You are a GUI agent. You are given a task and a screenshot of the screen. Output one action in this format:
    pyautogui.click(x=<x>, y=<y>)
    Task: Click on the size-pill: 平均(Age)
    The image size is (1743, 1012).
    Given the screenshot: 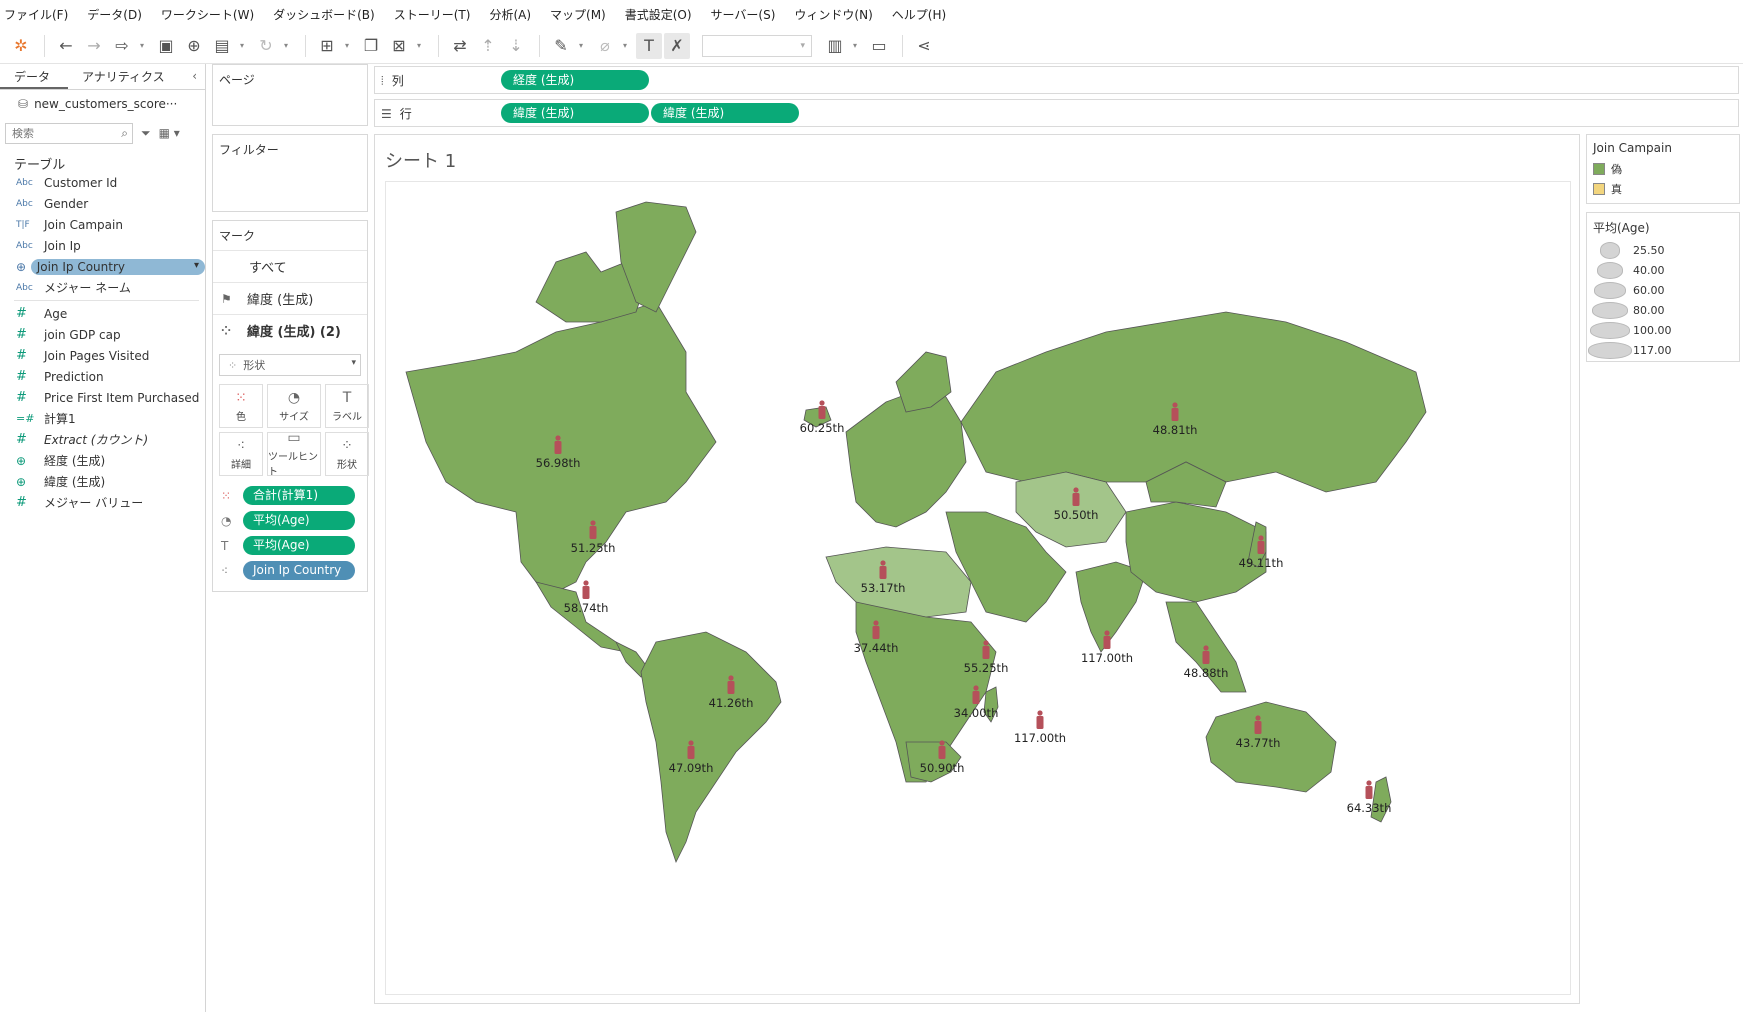 What is the action you would take?
    pyautogui.click(x=299, y=520)
    